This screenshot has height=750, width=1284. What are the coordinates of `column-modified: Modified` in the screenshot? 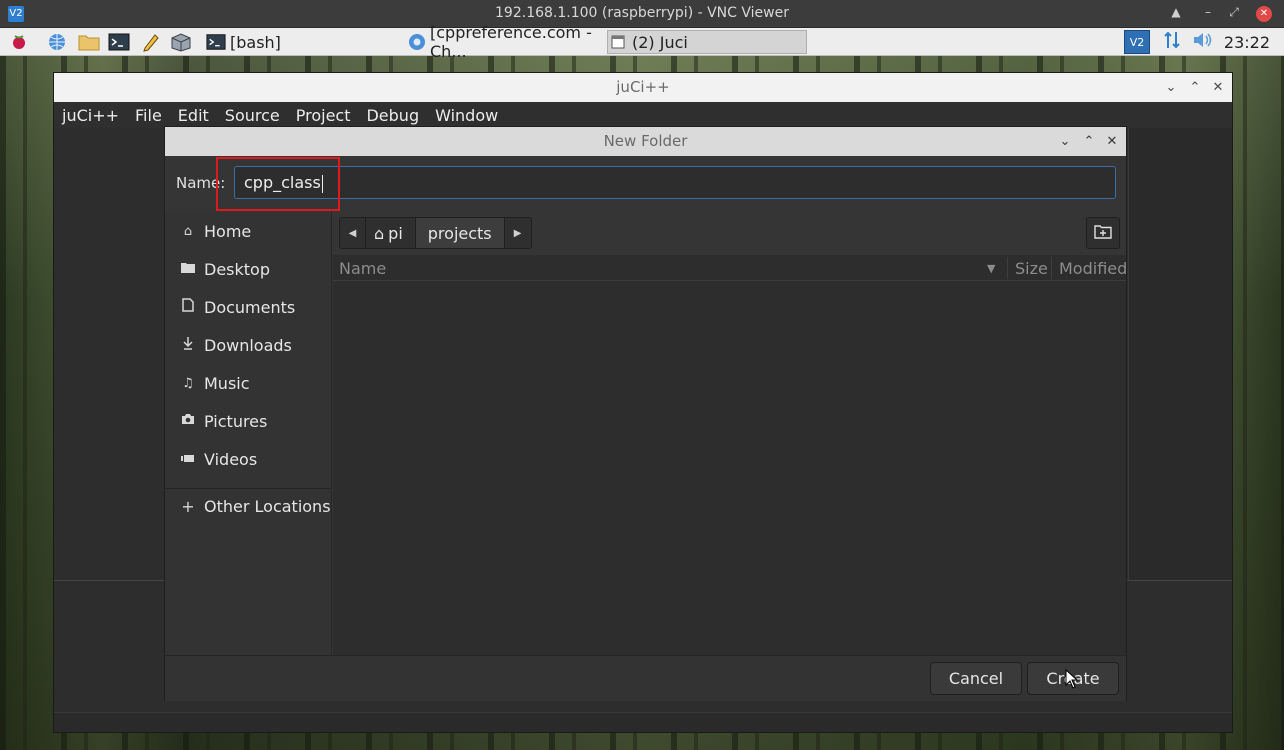 It's located at (1093, 268).